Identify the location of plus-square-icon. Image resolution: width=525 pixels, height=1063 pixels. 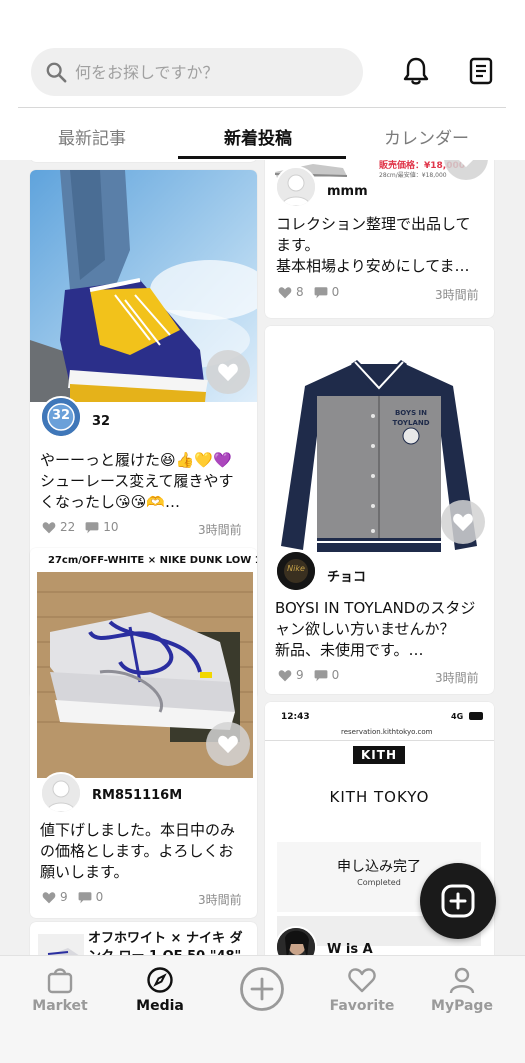
(458, 901).